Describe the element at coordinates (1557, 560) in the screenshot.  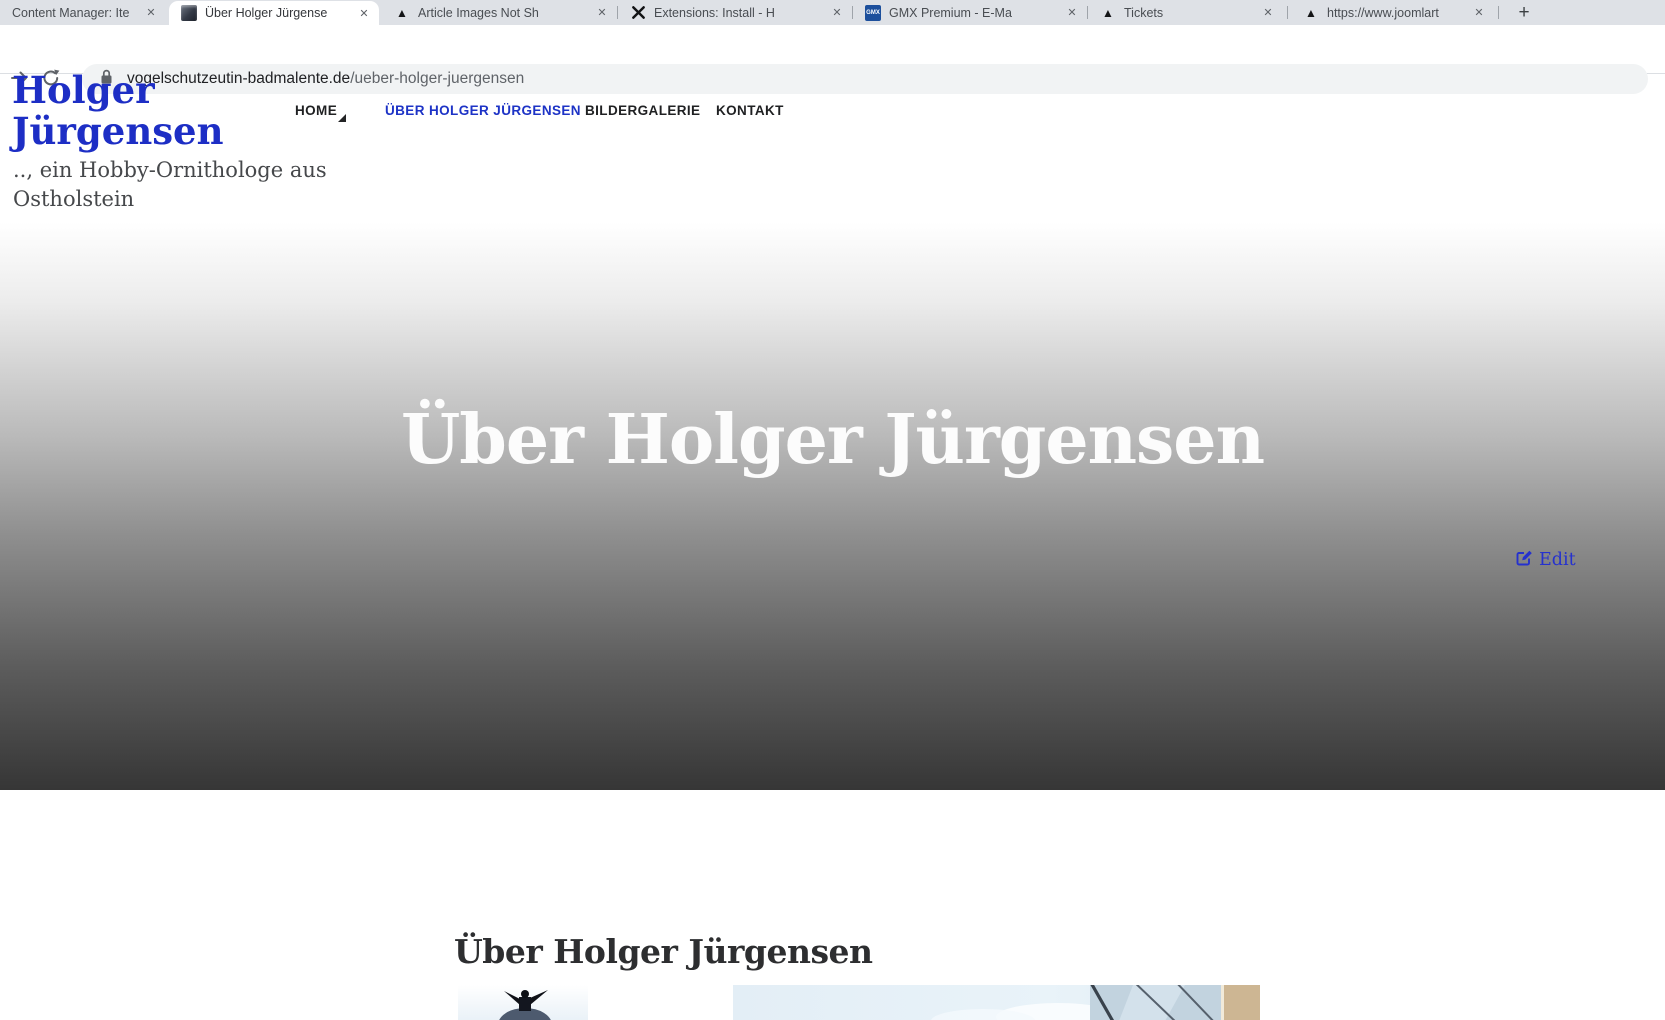
I see `edit-label: Edit` at that location.